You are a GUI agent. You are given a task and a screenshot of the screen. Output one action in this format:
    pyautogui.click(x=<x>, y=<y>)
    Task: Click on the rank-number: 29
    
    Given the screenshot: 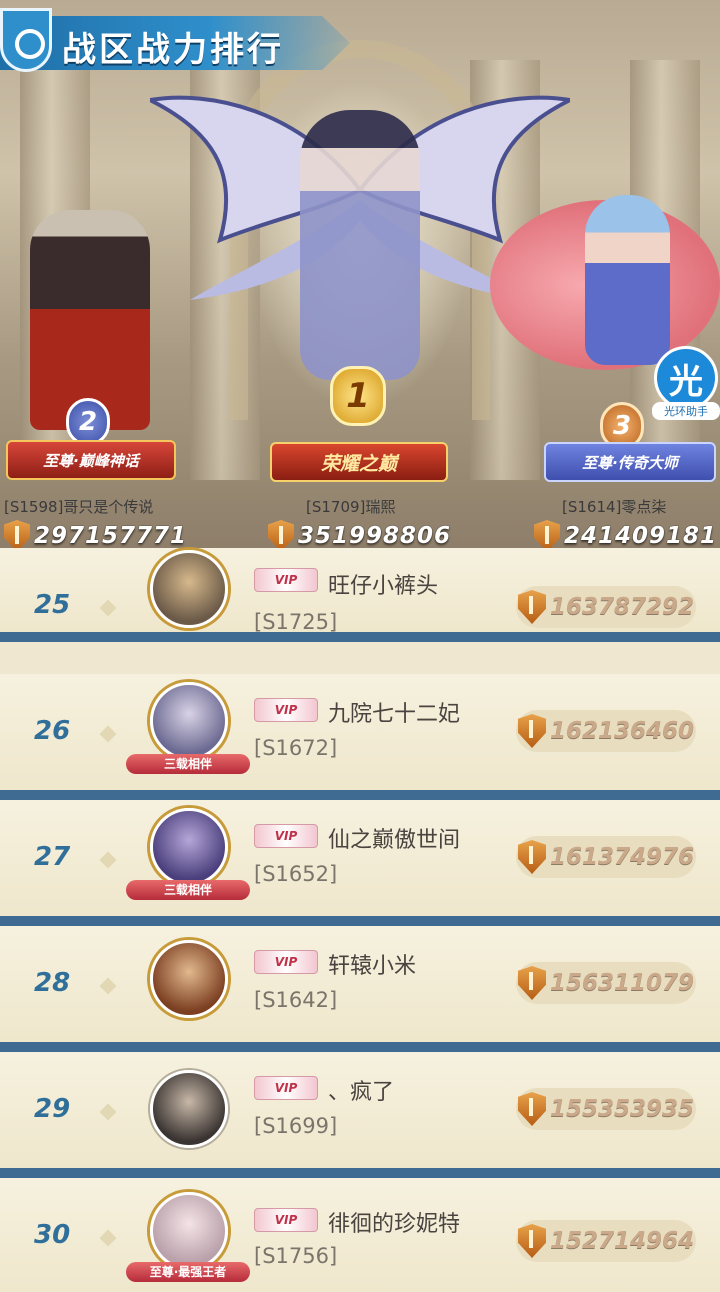 What is the action you would take?
    pyautogui.click(x=52, y=1109)
    